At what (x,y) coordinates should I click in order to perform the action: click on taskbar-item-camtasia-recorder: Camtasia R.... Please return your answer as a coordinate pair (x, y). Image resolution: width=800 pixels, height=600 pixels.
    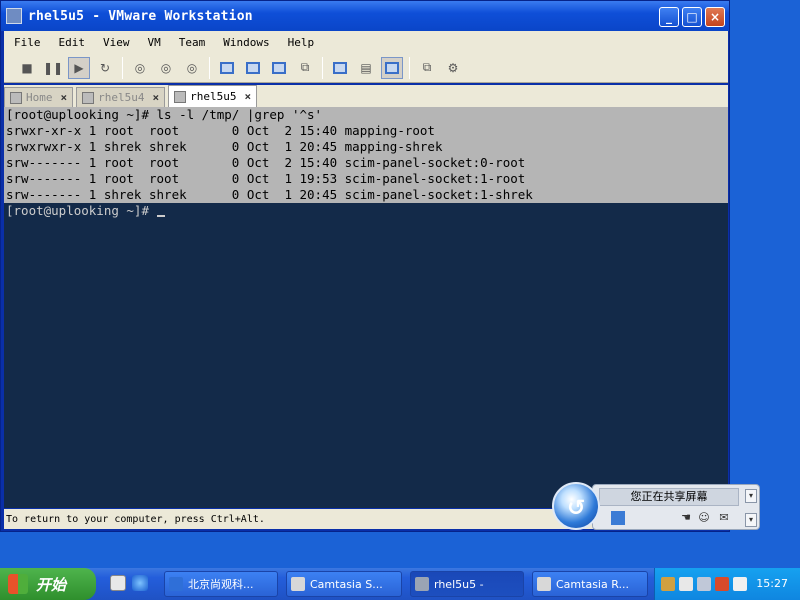
    Looking at the image, I should click on (590, 584).